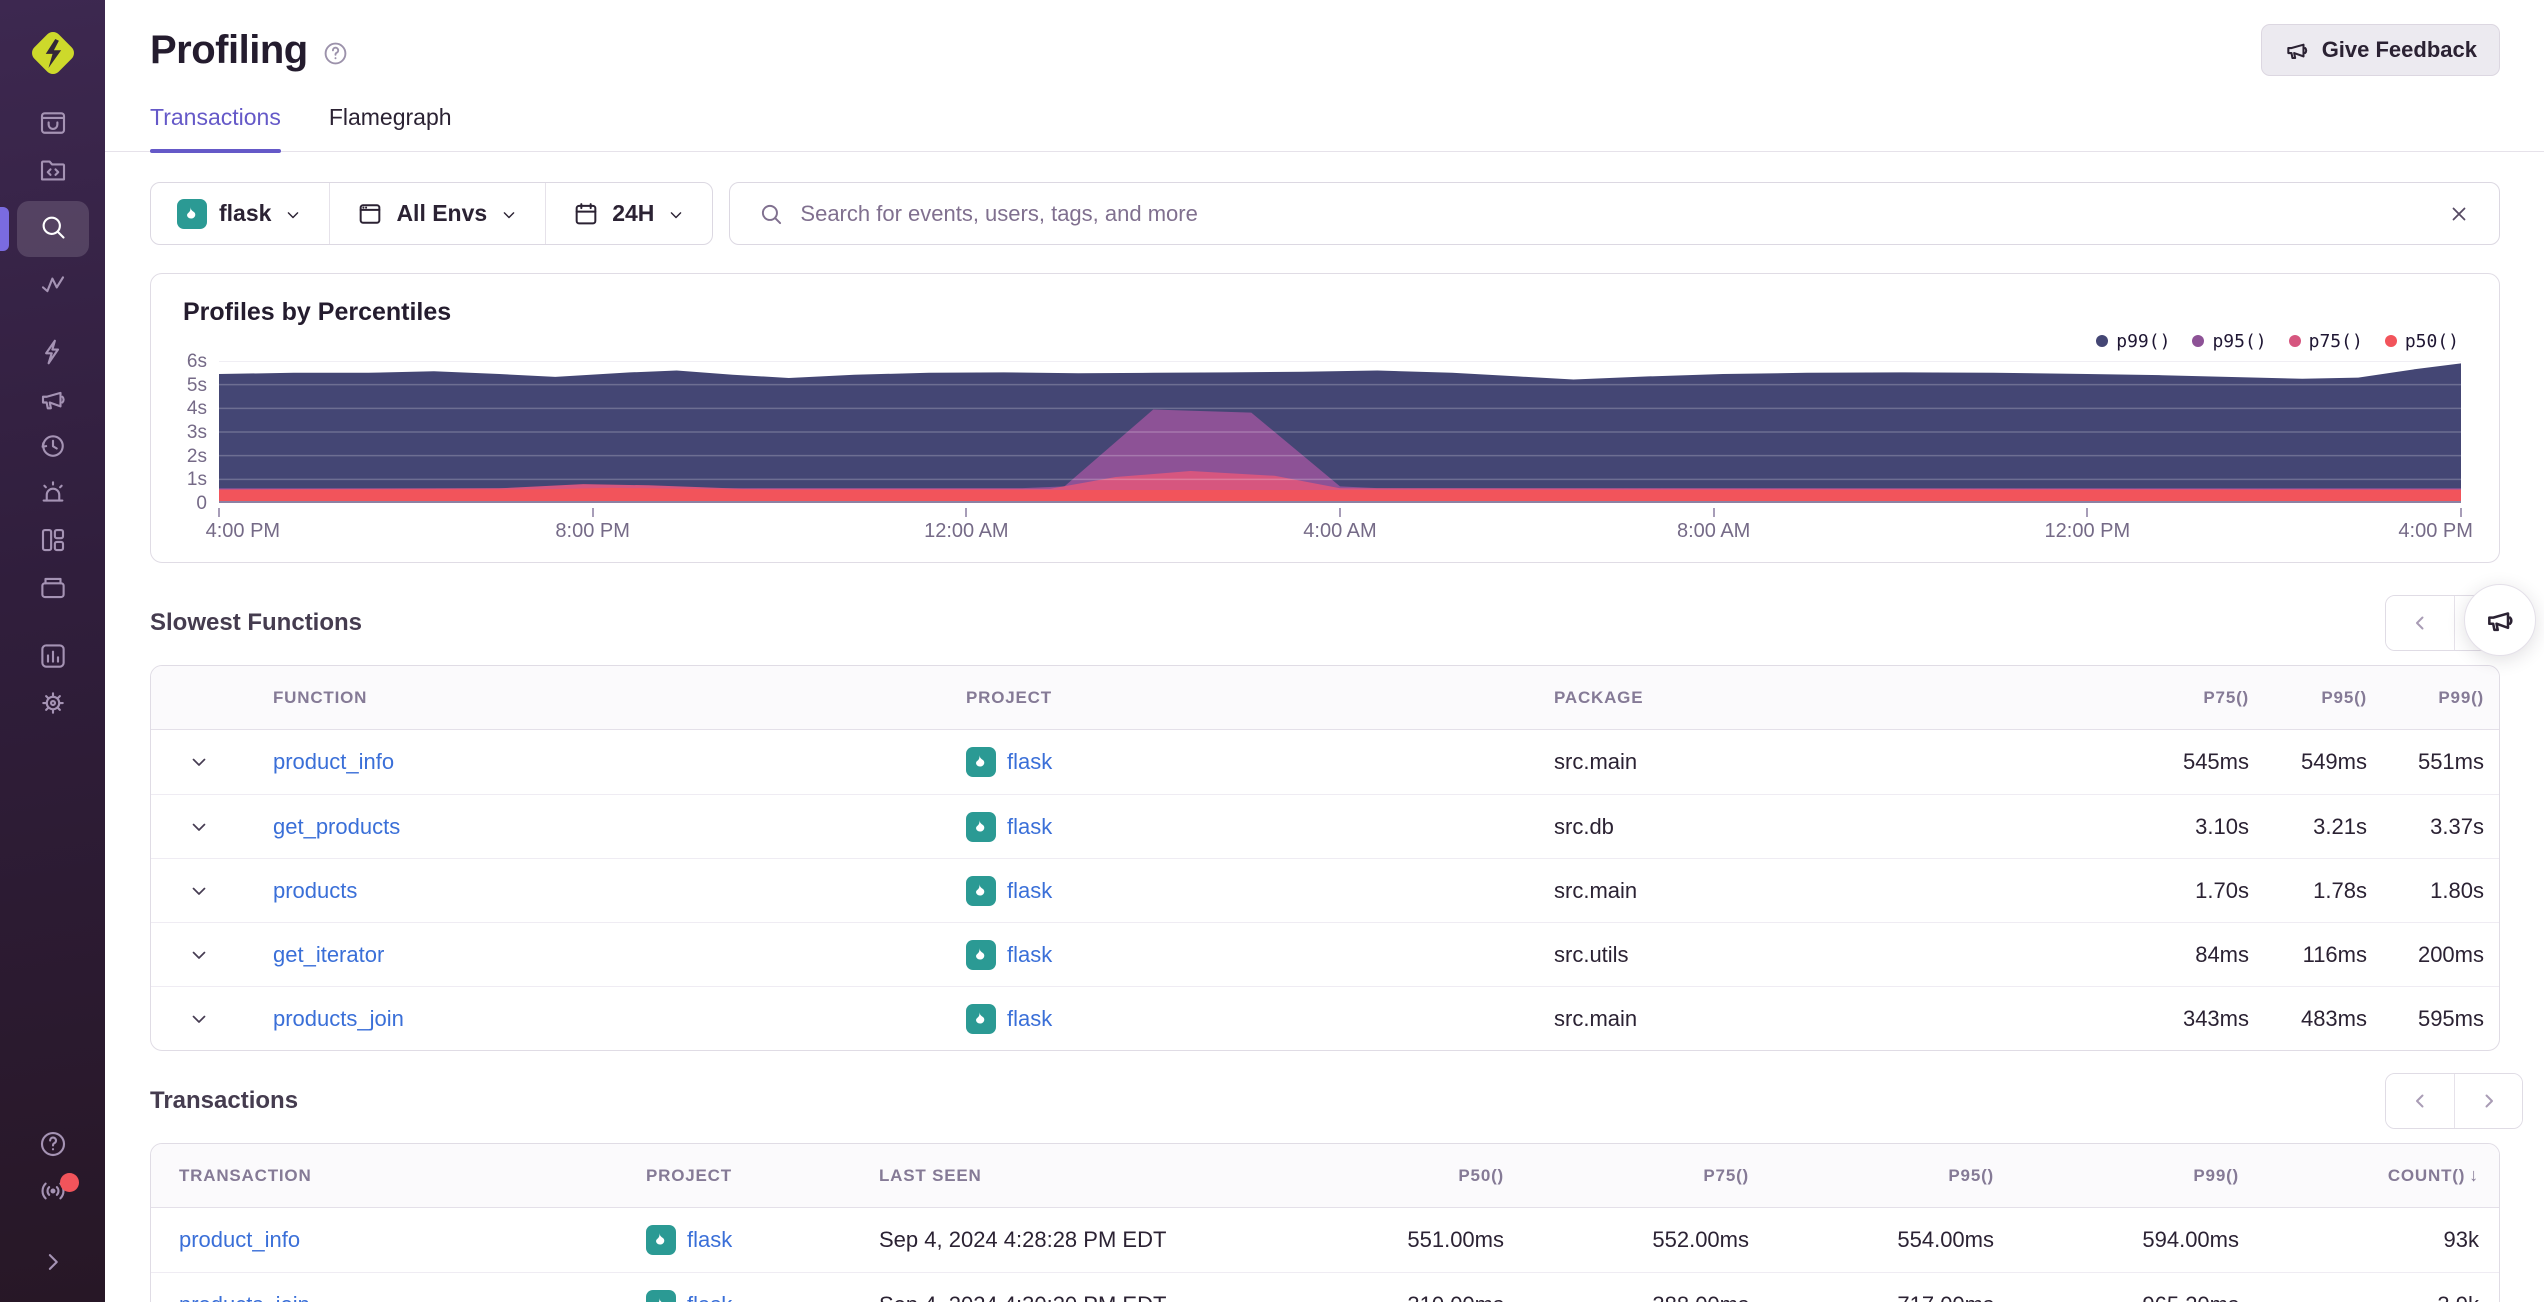 This screenshot has height=1302, width=2544. I want to click on count-value: 93k, so click(2461, 1239).